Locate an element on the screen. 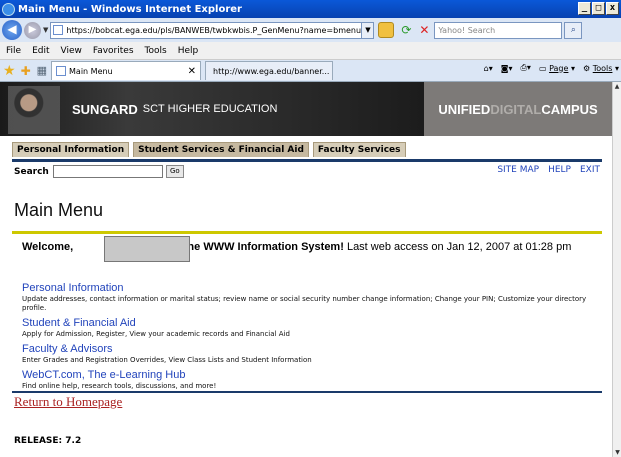 This screenshot has width=621, height=457. tools-menu: ⚙ Tools ▾ is located at coordinates (601, 68).